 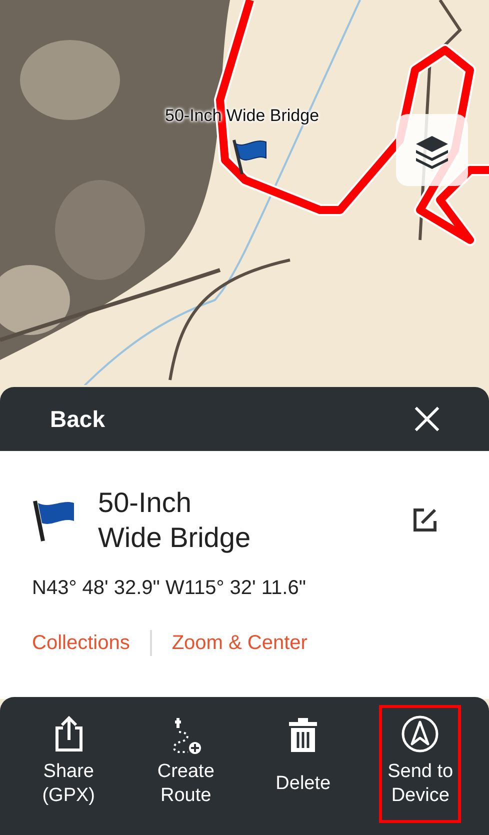 I want to click on send-action-button: Send to Device, so click(x=420, y=764).